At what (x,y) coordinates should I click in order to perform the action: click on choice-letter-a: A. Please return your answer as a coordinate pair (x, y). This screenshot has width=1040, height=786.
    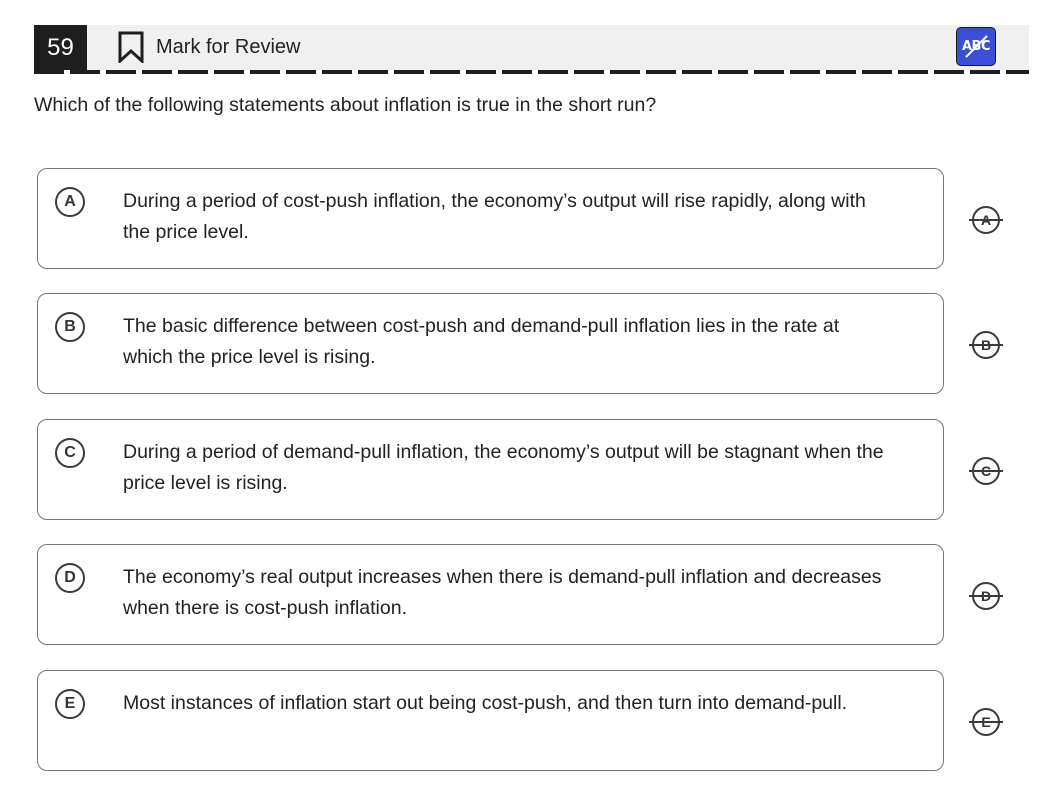
    Looking at the image, I should click on (70, 202).